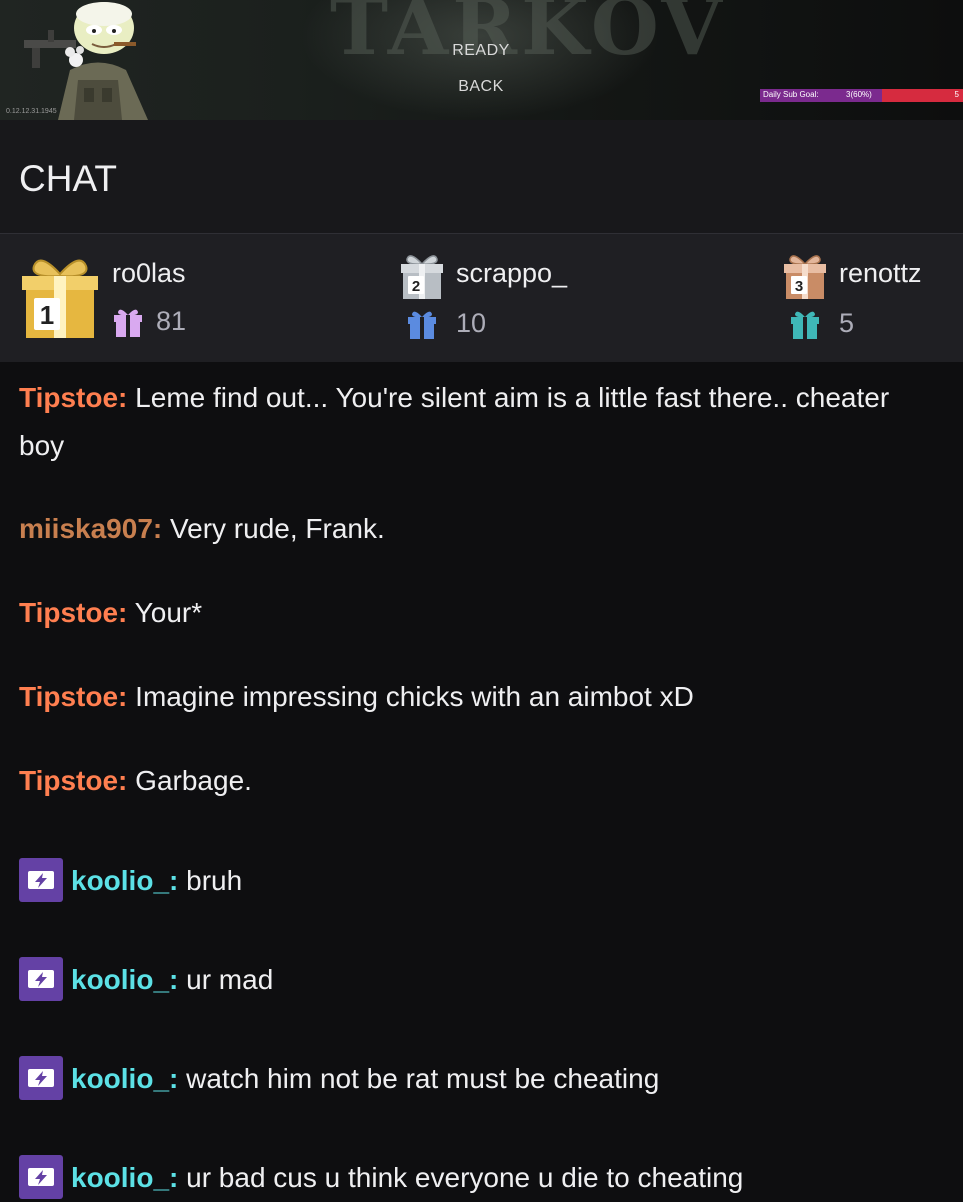 The width and height of the screenshot is (963, 1202). What do you see at coordinates (416, 286) in the screenshot?
I see `svg-text: 2` at bounding box center [416, 286].